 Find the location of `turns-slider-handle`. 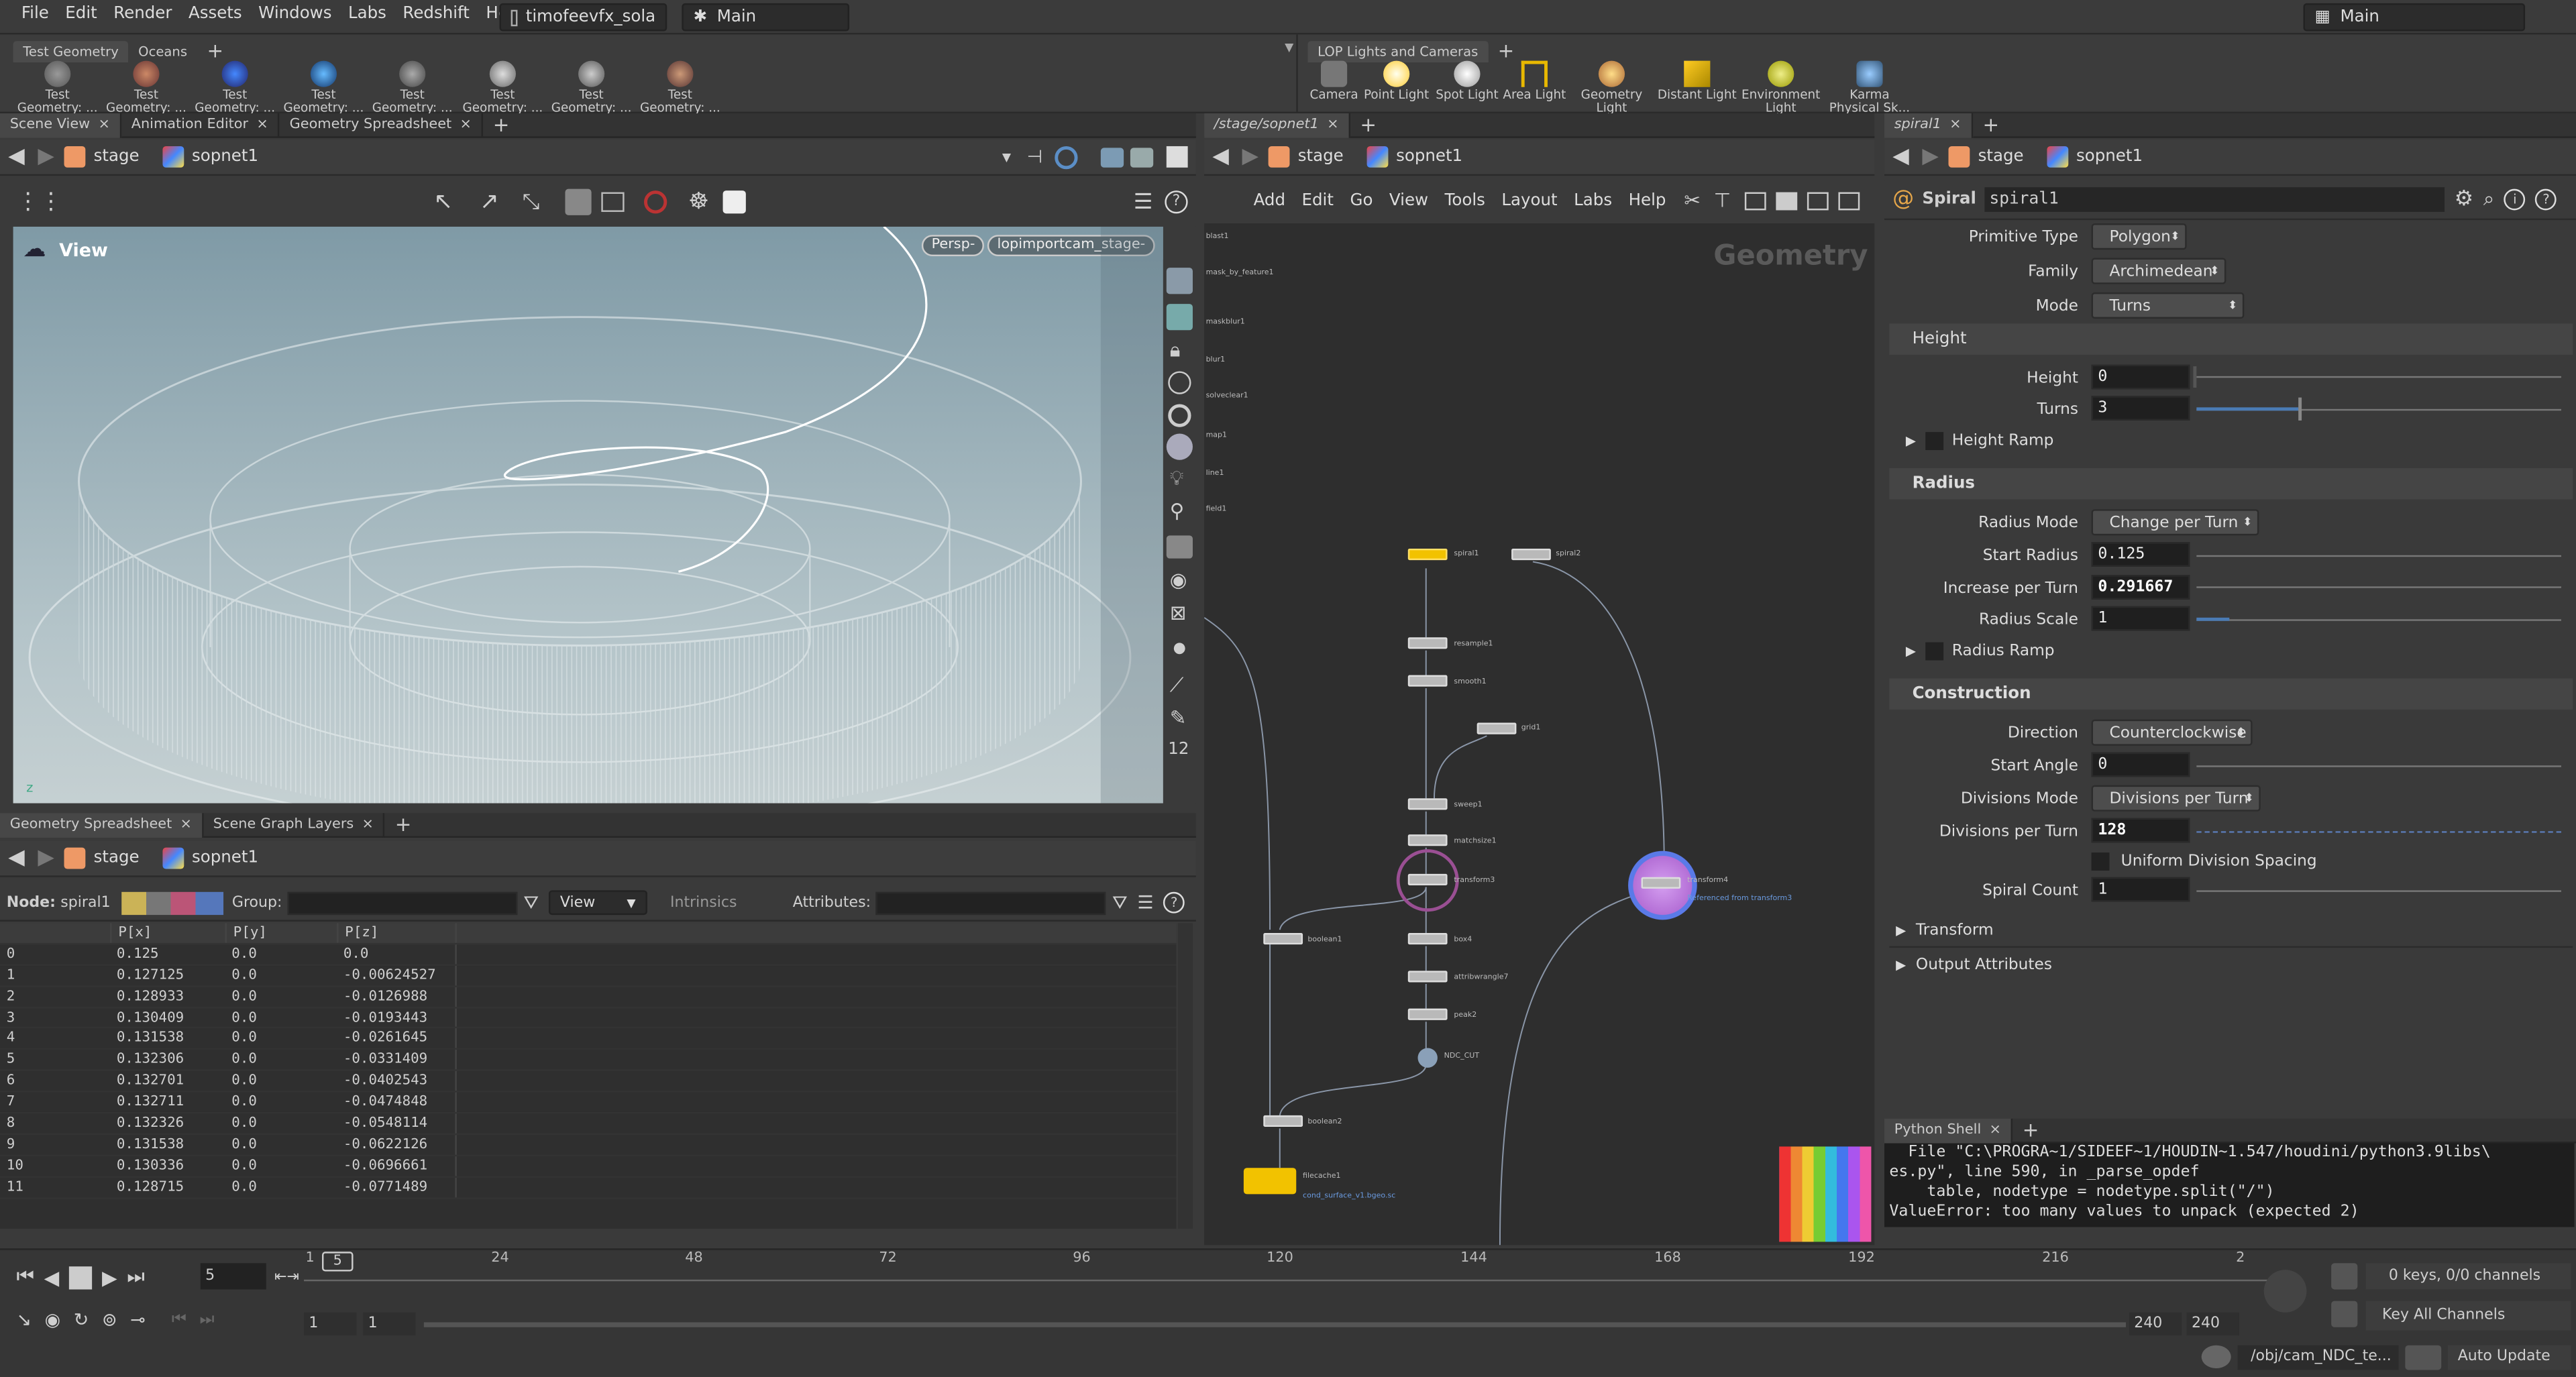

turns-slider-handle is located at coordinates (2300, 409).